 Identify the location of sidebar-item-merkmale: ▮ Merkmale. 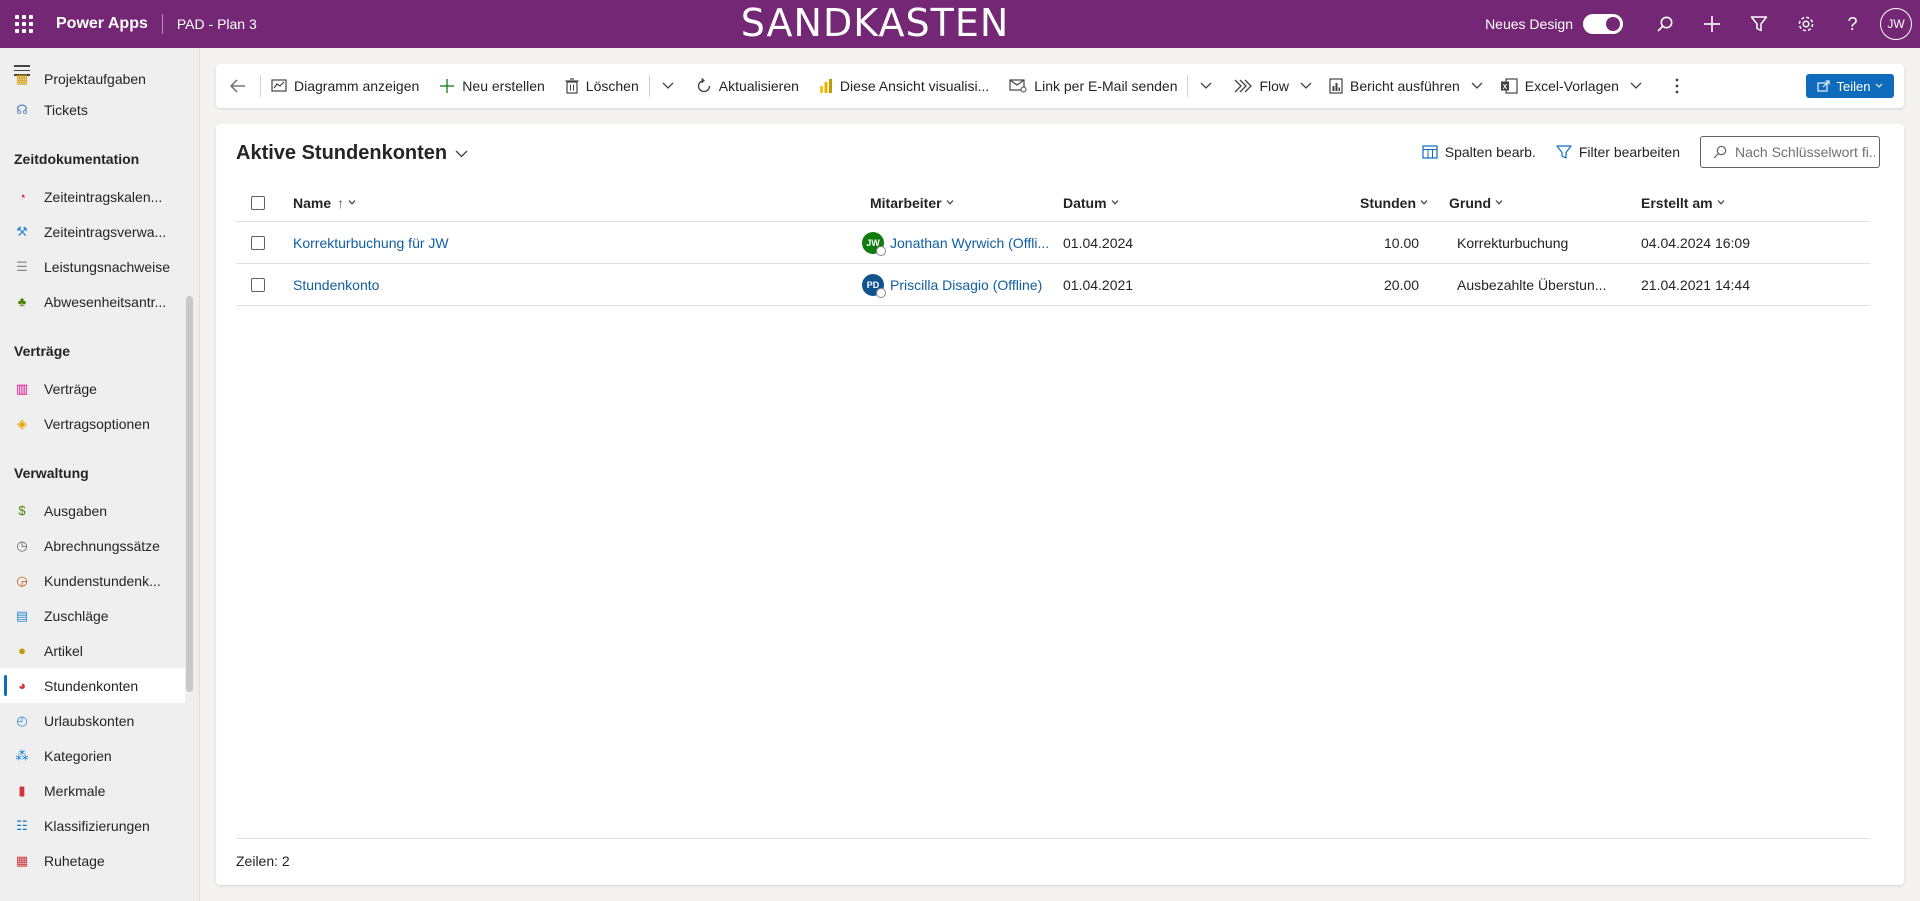
(92, 790).